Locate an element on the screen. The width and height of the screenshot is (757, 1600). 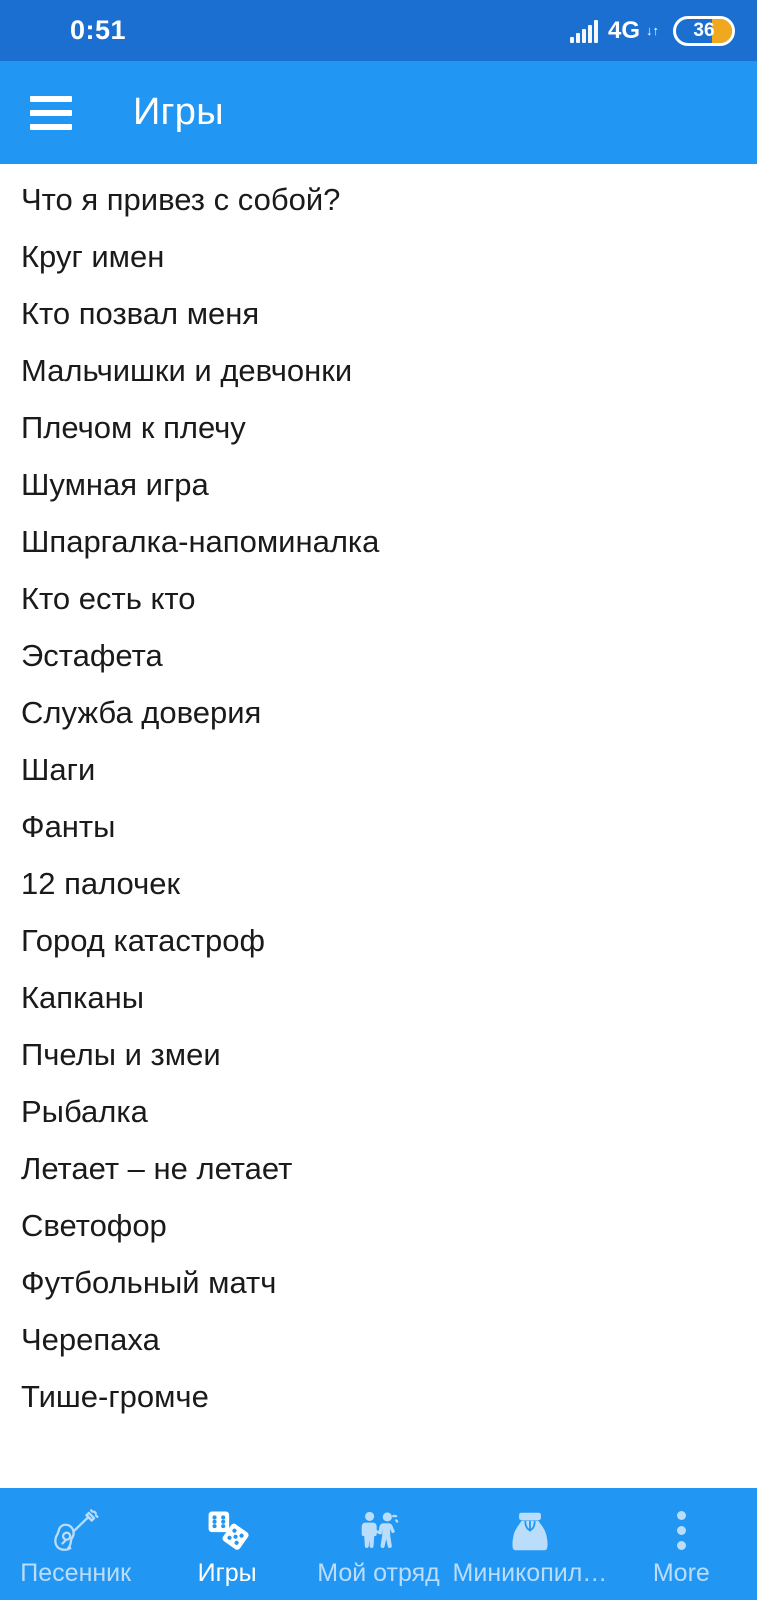
signal-bars-icon is located at coordinates (583, 31).